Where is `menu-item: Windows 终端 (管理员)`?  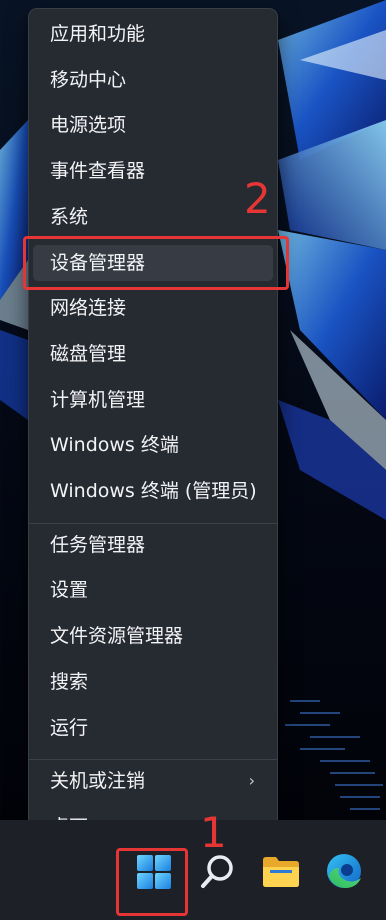
menu-item: Windows 终端 (管理员) is located at coordinates (153, 491).